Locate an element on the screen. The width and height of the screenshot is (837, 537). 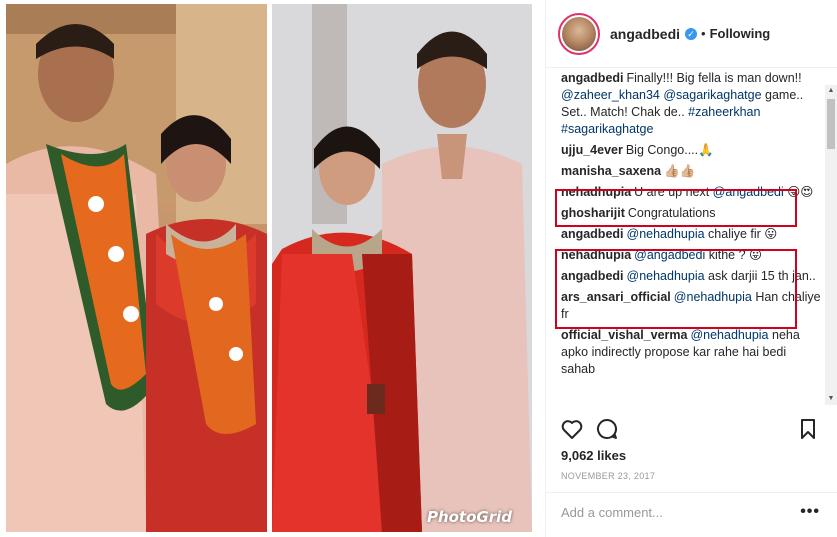
comment-username: ujju_4ever is located at coordinates (592, 150).